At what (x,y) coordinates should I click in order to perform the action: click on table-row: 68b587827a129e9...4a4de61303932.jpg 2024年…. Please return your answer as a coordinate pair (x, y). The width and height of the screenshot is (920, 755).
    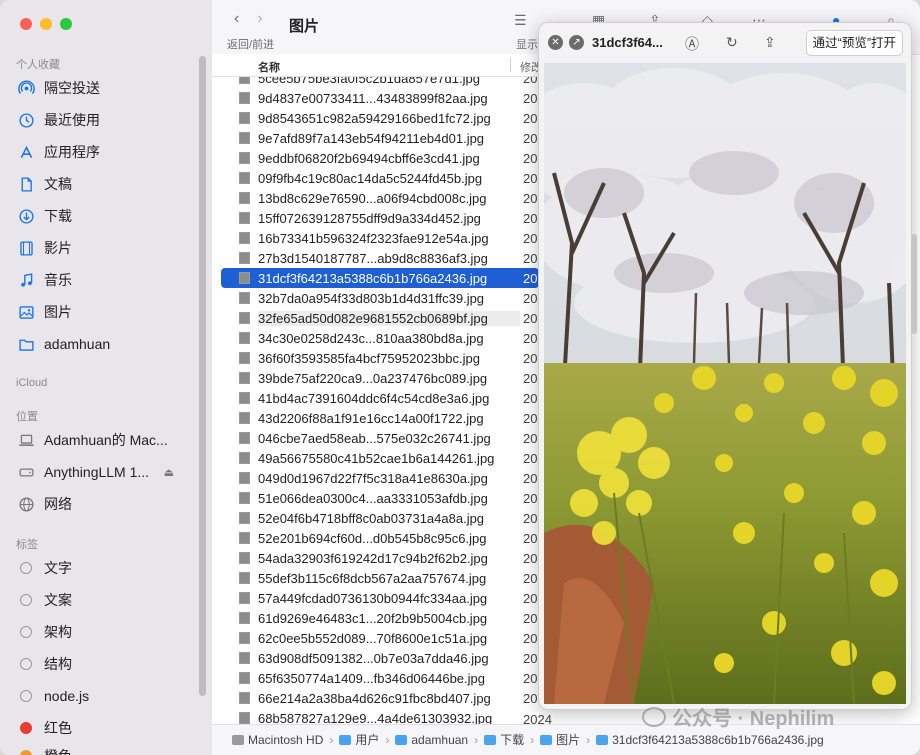
    Looking at the image, I should click on (386, 716).